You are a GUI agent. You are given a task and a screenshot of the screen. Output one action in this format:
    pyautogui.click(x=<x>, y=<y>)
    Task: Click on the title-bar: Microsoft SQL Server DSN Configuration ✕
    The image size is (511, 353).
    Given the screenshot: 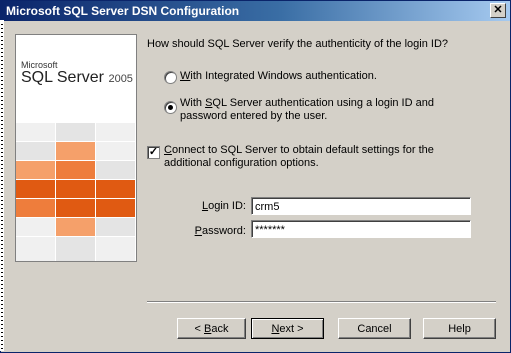 What is the action you would take?
    pyautogui.click(x=255, y=11)
    